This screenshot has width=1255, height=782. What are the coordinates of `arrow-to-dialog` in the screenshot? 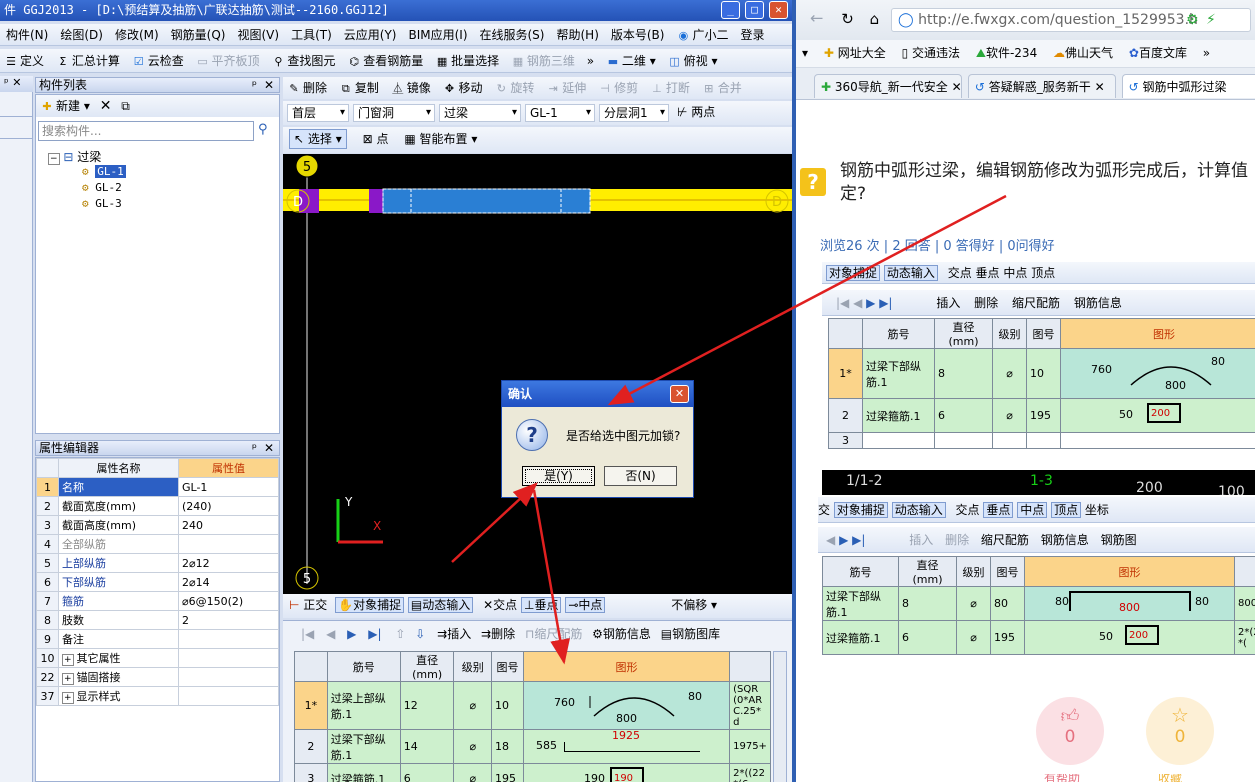 It's located at (807, 300).